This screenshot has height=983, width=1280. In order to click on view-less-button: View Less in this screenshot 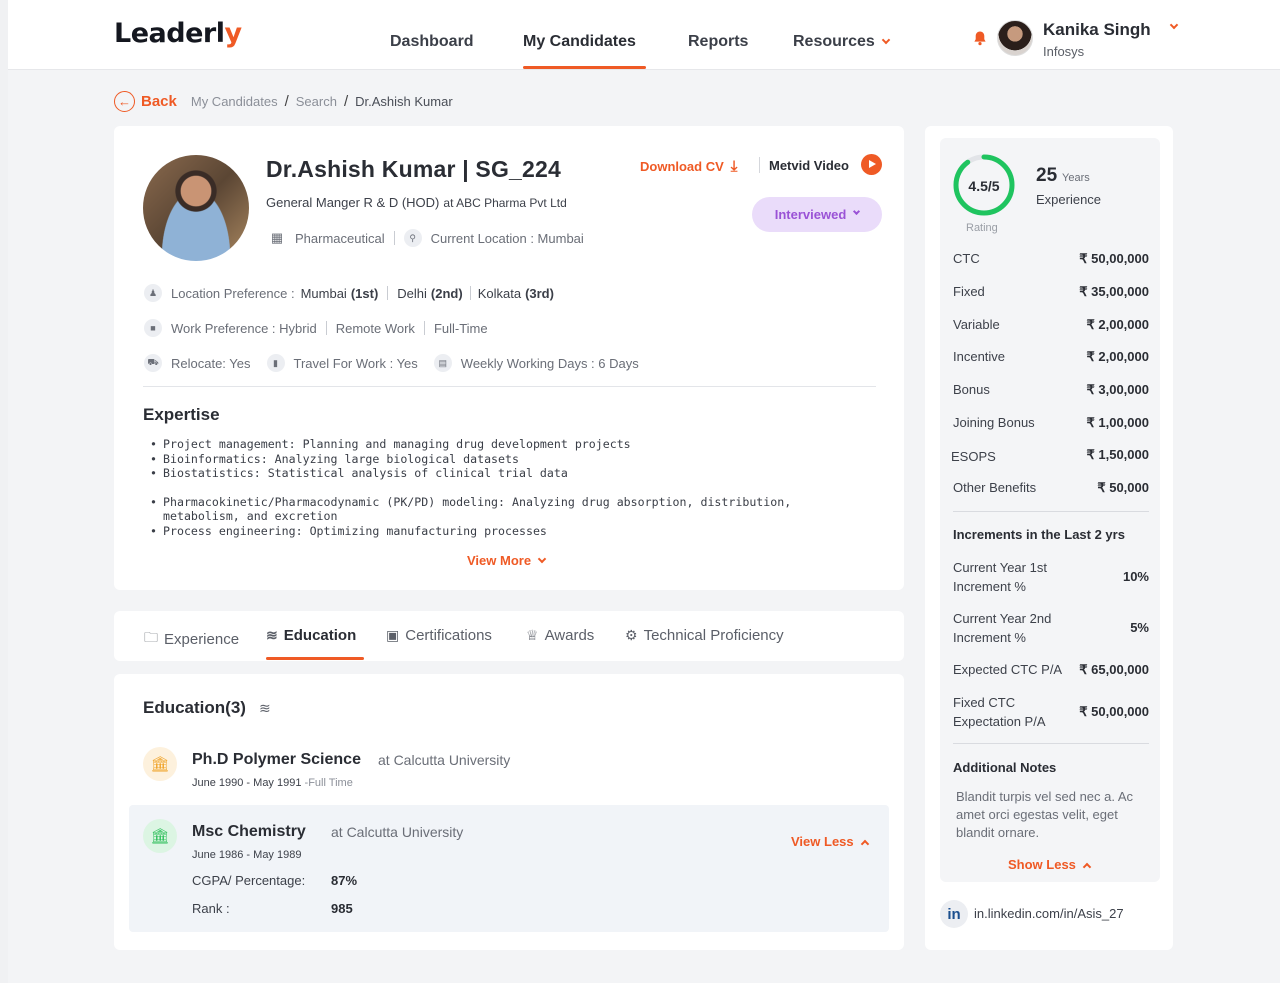, I will do `click(830, 841)`.